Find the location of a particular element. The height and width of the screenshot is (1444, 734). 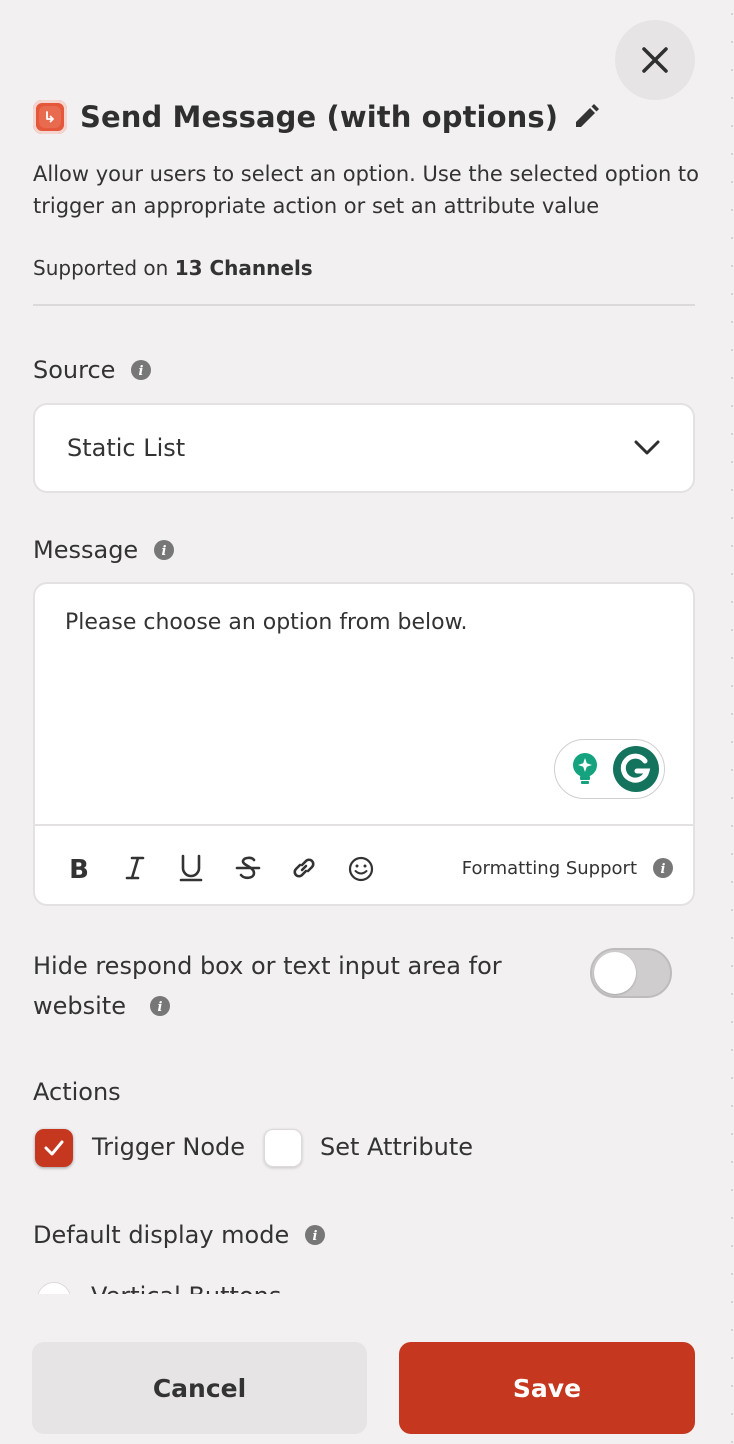

bold-button: B is located at coordinates (79, 865).